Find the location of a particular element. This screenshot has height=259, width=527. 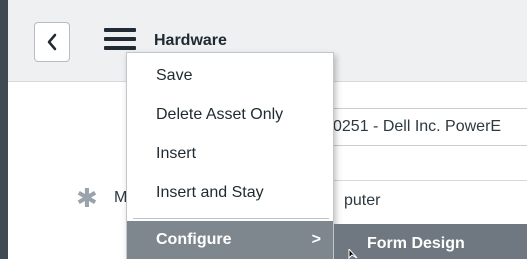

page-title: Hardware is located at coordinates (190, 40).